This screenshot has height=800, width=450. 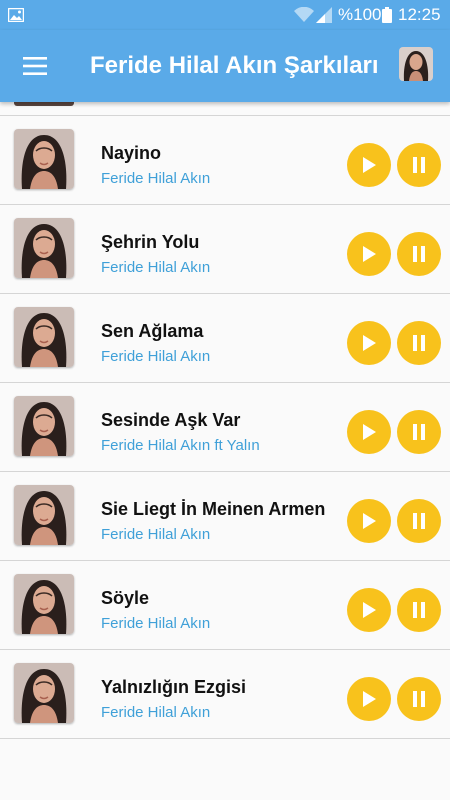 I want to click on status-bar: %100 12:25, so click(x=225, y=15).